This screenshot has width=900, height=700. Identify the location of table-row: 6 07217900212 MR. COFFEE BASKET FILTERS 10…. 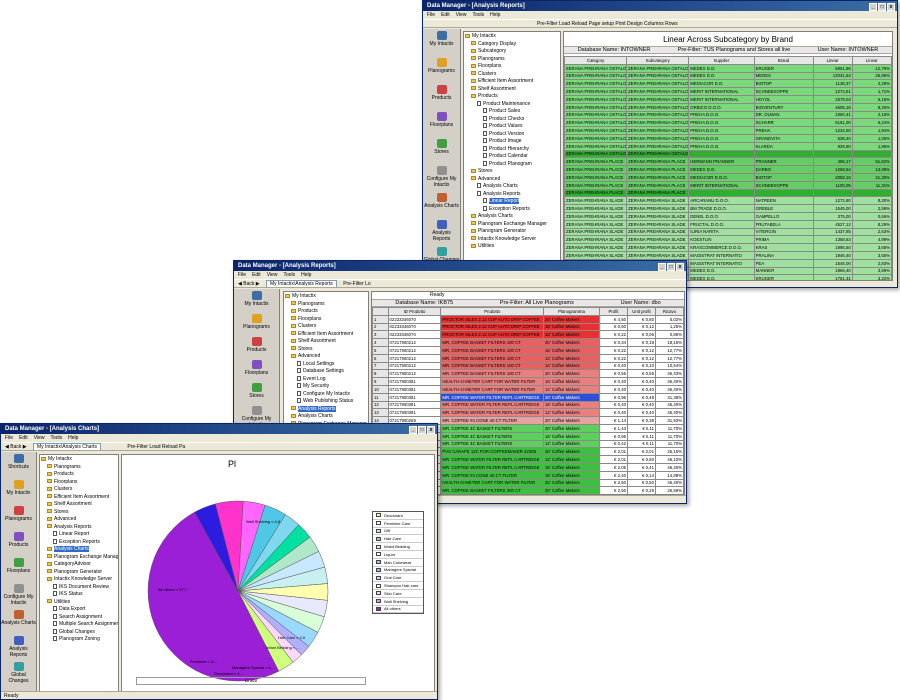
(528, 358).